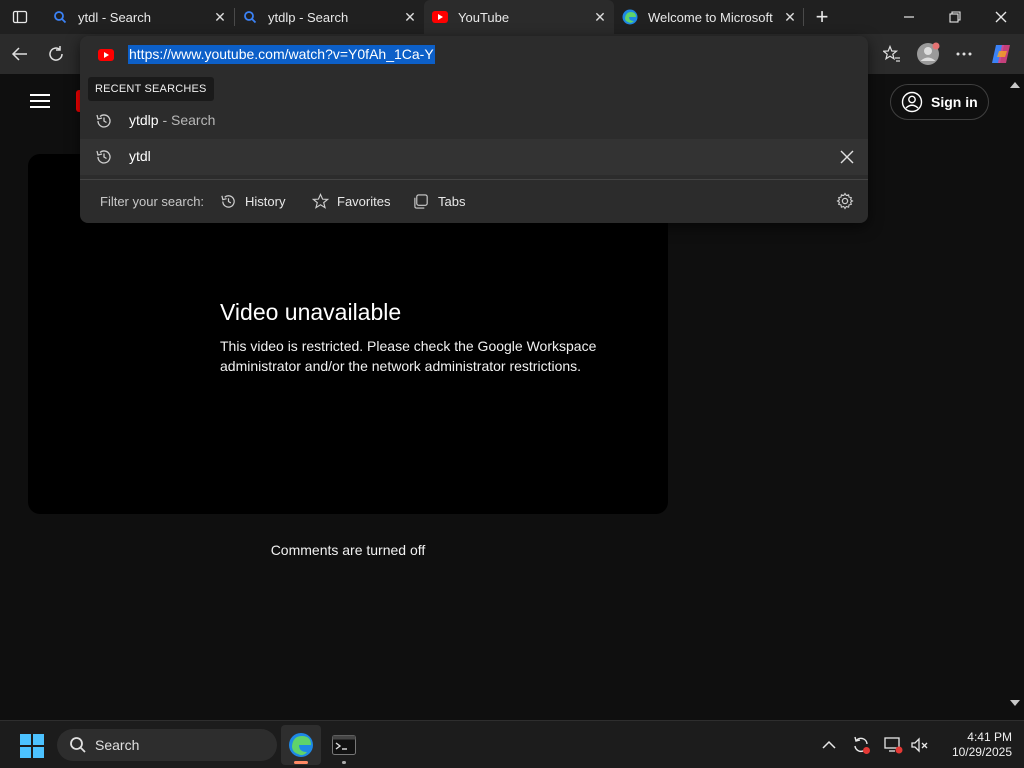 Image resolution: width=1024 pixels, height=768 pixels. I want to click on more-dots-icon, so click(964, 54).